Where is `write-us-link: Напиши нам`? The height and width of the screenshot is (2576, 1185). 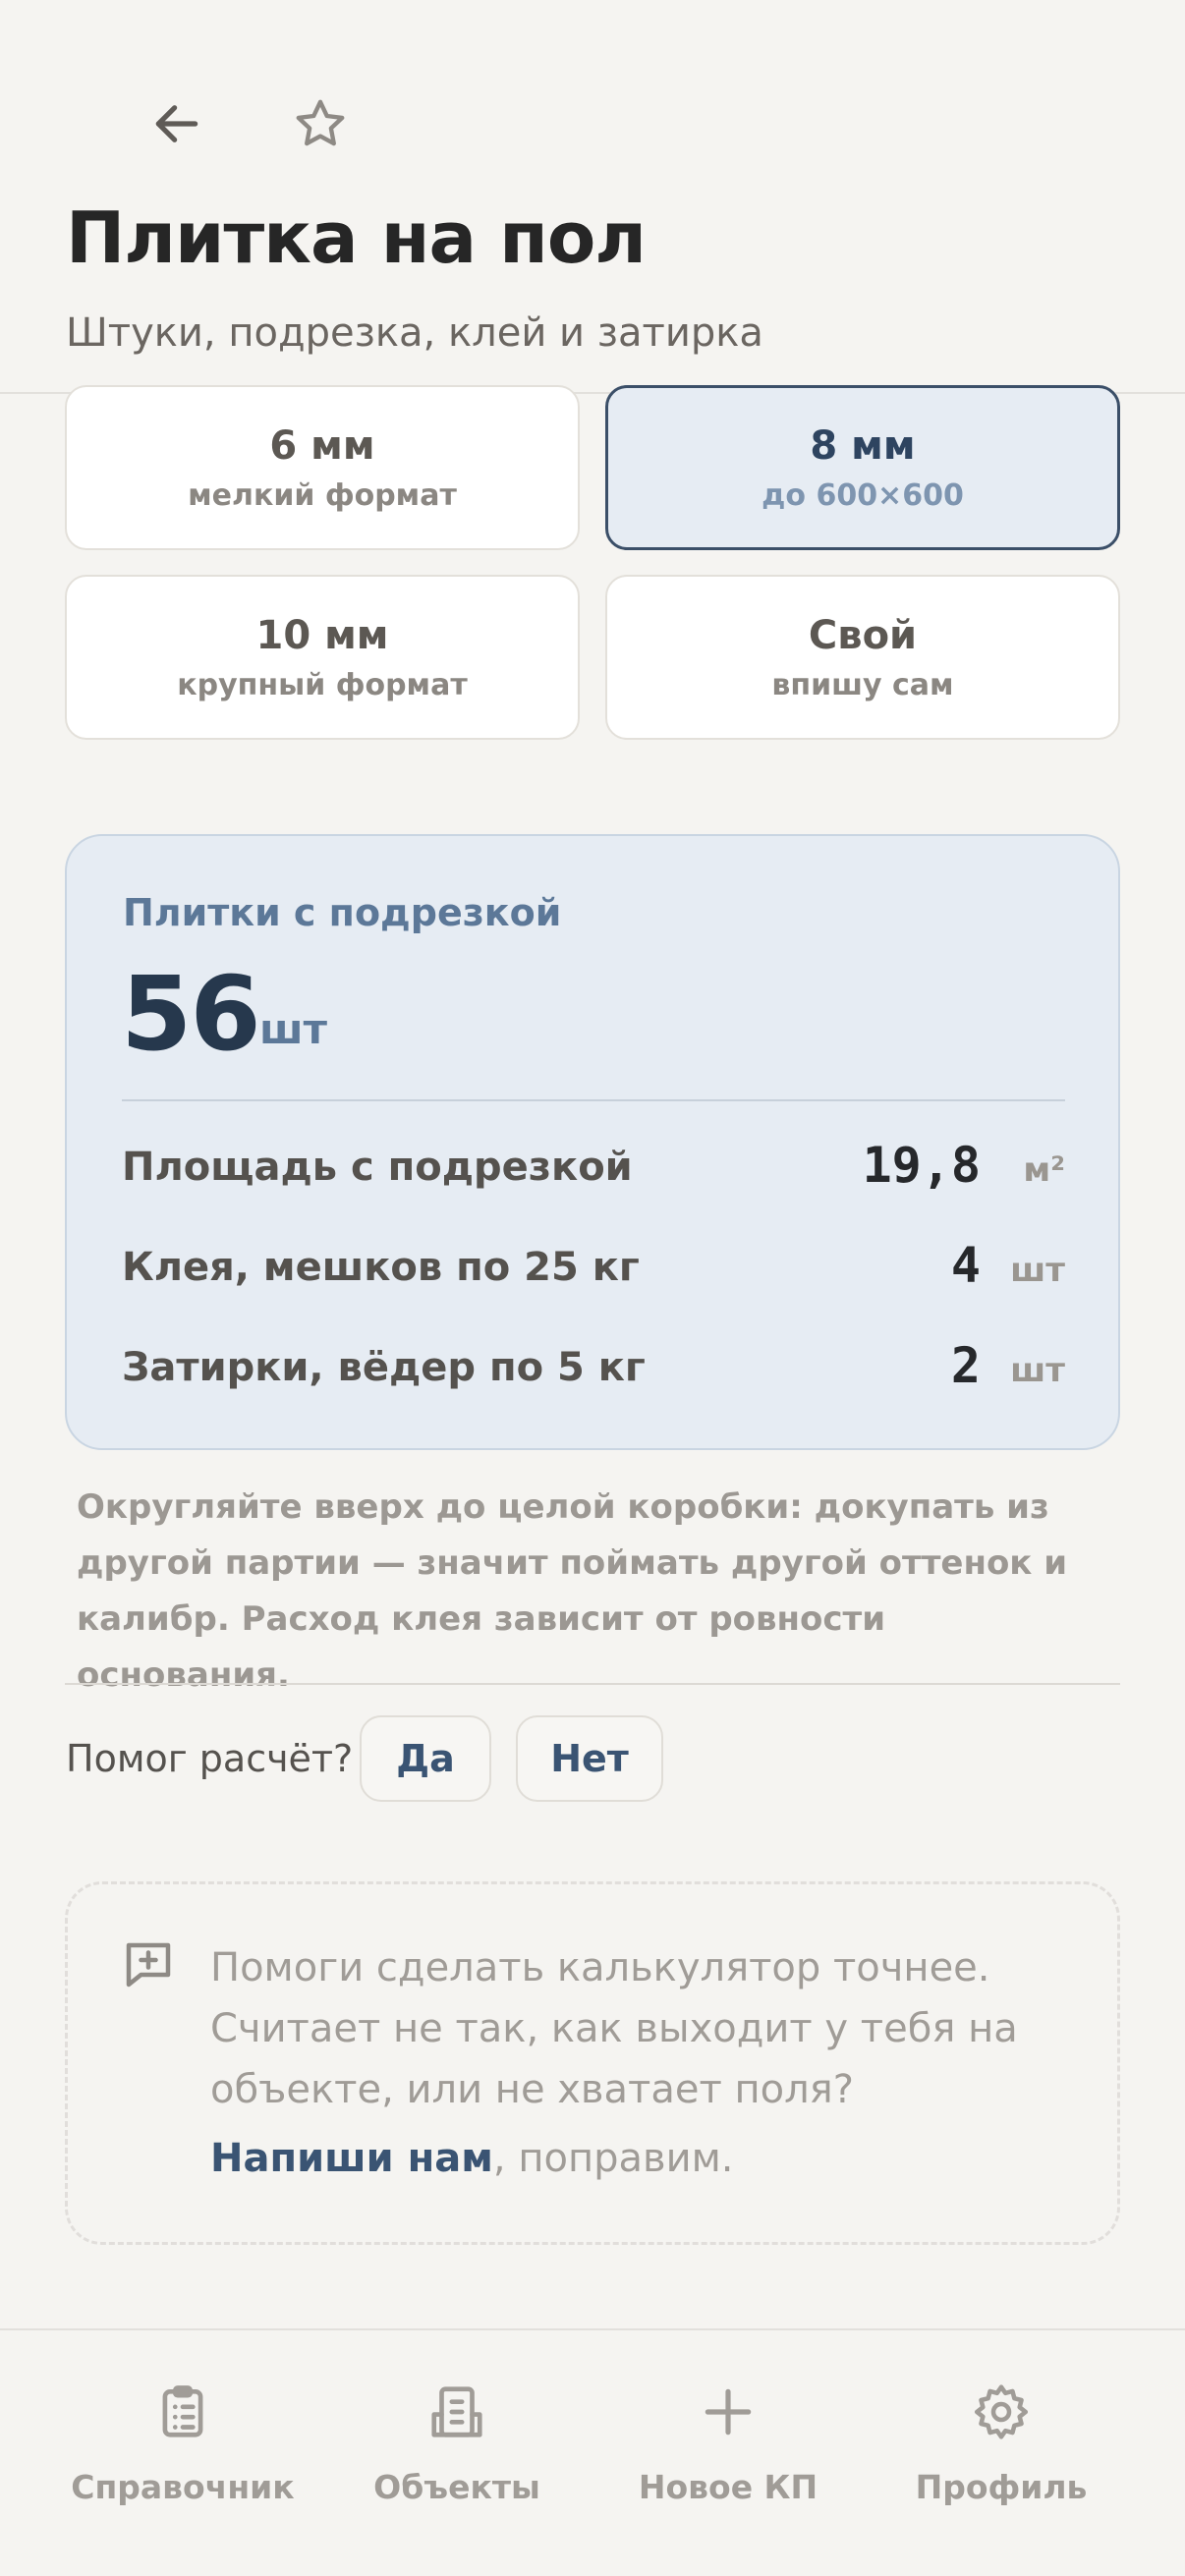
write-us-link: Напиши нам is located at coordinates (352, 2158).